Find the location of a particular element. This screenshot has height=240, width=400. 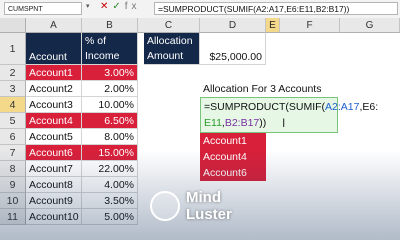

mindluster-logo: Mind Luster is located at coordinates (200, 208).